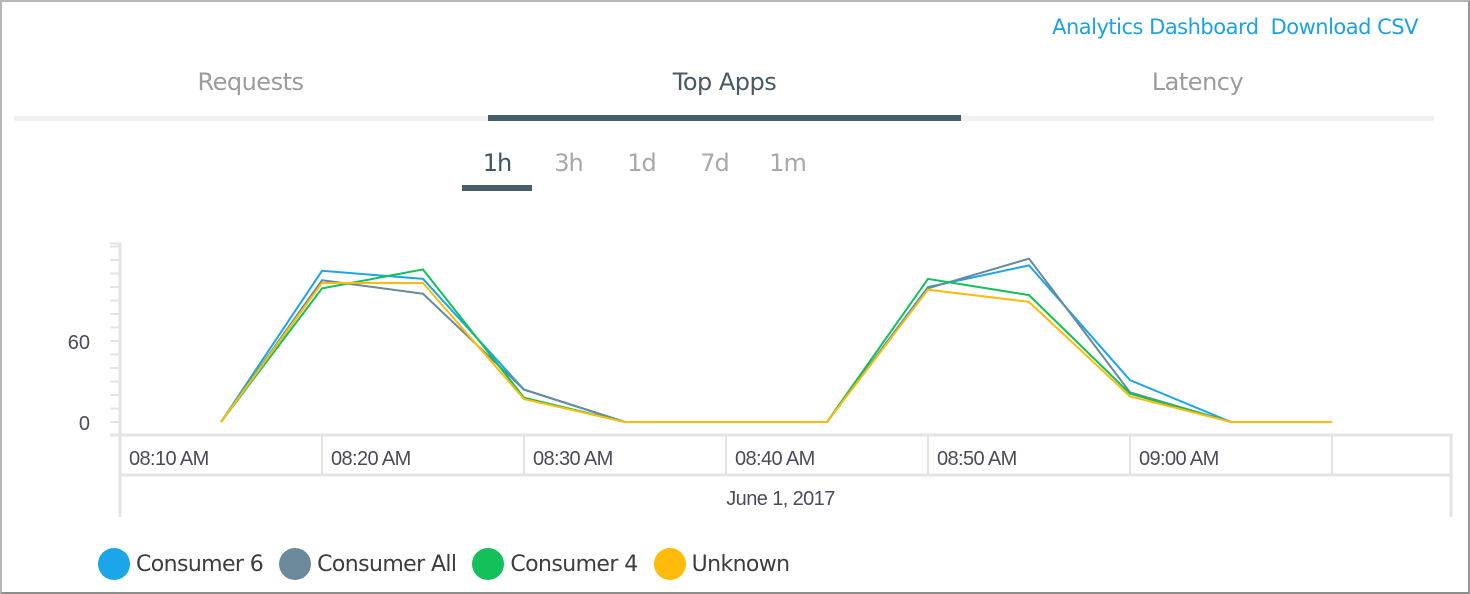 Image resolution: width=1470 pixels, height=594 pixels. Describe the element at coordinates (775, 459) in the screenshot. I see `x-tick-label: 08:40 AM` at that location.